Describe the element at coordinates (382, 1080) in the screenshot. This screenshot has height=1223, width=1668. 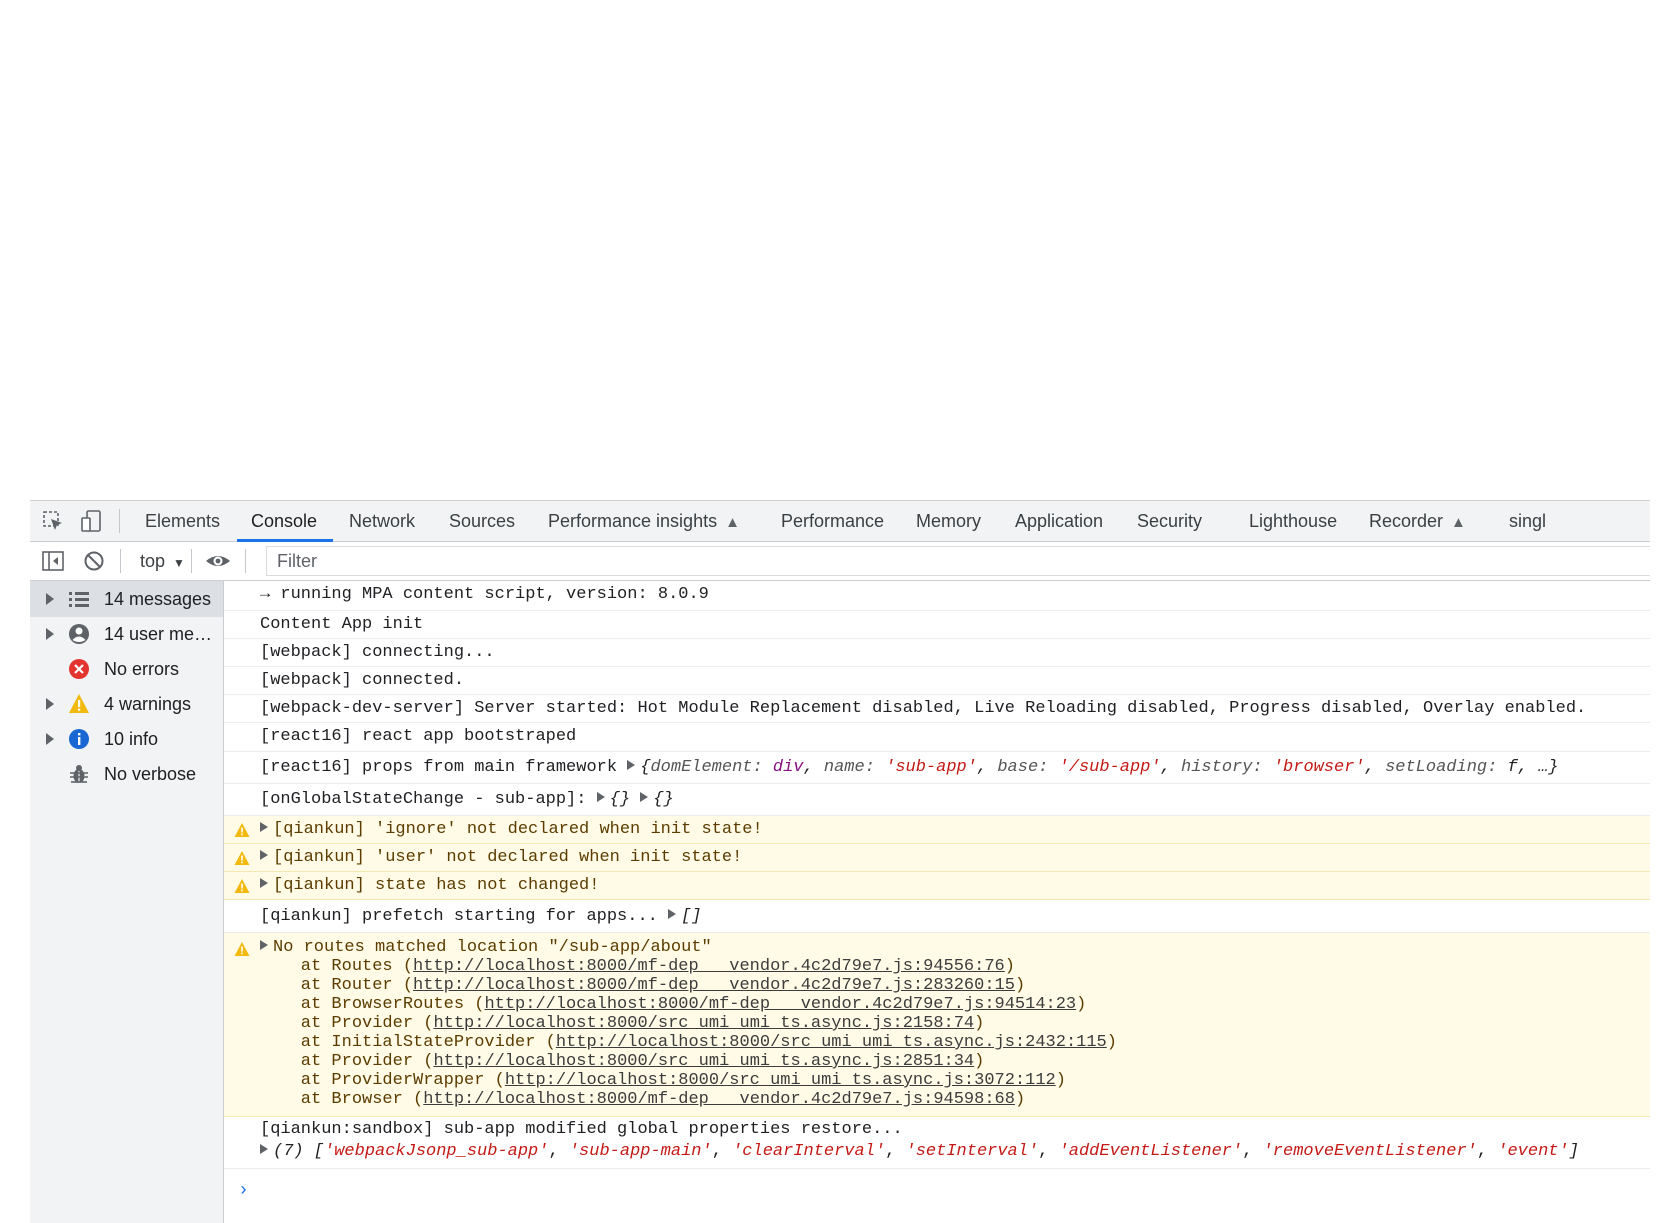
I see `stack-frame-fn: at ProviderWrapper (` at that location.